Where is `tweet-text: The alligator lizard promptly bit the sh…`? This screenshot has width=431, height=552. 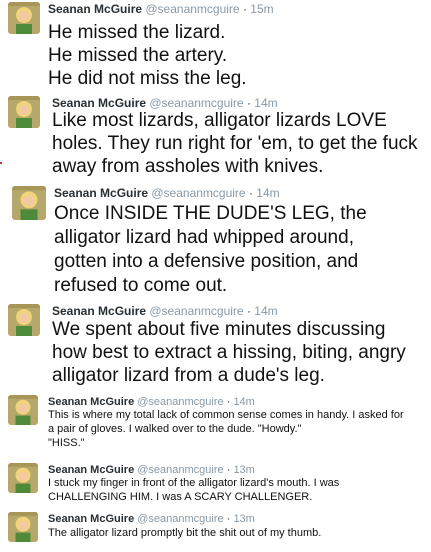
tweet-text: The alligator lizard promptly bit the sh… is located at coordinates (185, 533).